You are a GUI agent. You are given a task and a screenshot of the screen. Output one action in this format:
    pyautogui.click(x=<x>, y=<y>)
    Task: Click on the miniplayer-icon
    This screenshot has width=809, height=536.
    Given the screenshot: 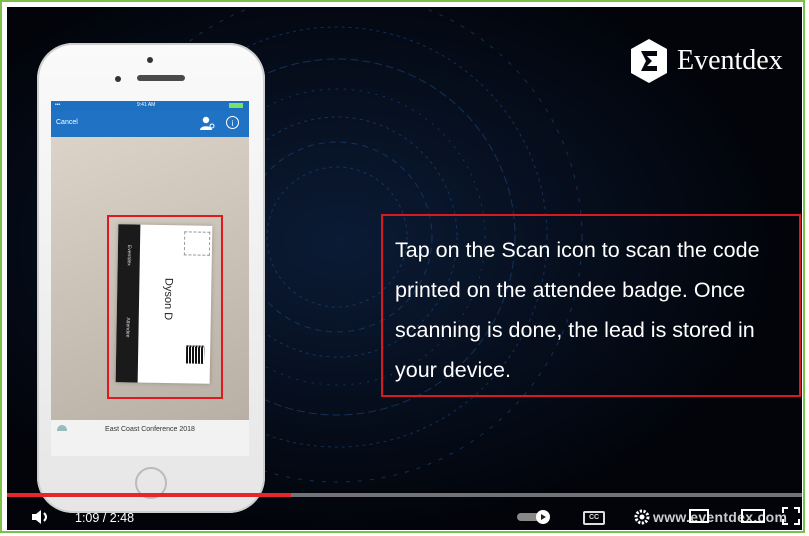 What is the action you would take?
    pyautogui.click(x=699, y=516)
    